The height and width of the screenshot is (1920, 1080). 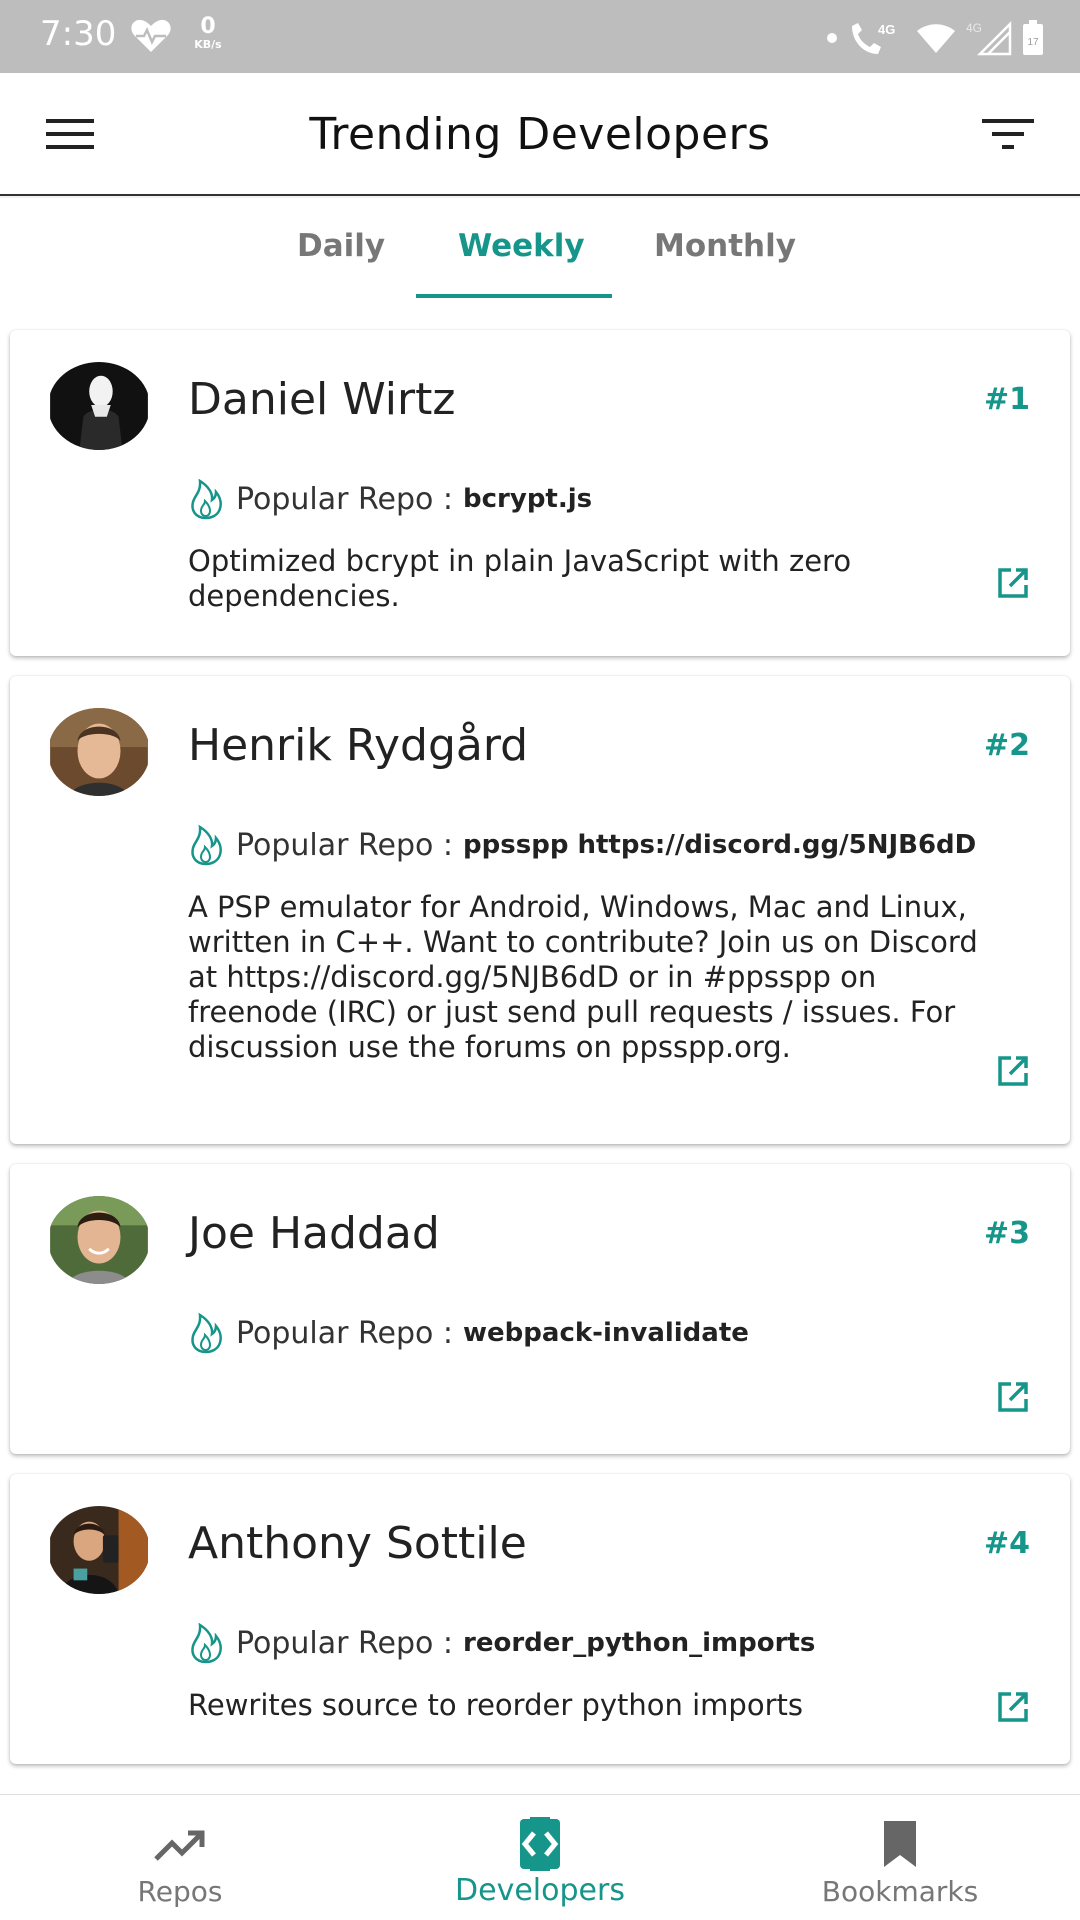 I want to click on popular-repo: Popular Repo : webpack-invalidate, so click(x=468, y=1333).